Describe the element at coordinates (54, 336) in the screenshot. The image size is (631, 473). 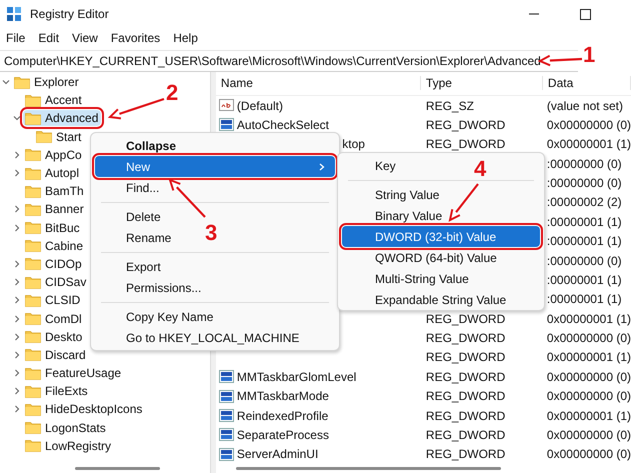
I see `tree-item: Deskto` at that location.